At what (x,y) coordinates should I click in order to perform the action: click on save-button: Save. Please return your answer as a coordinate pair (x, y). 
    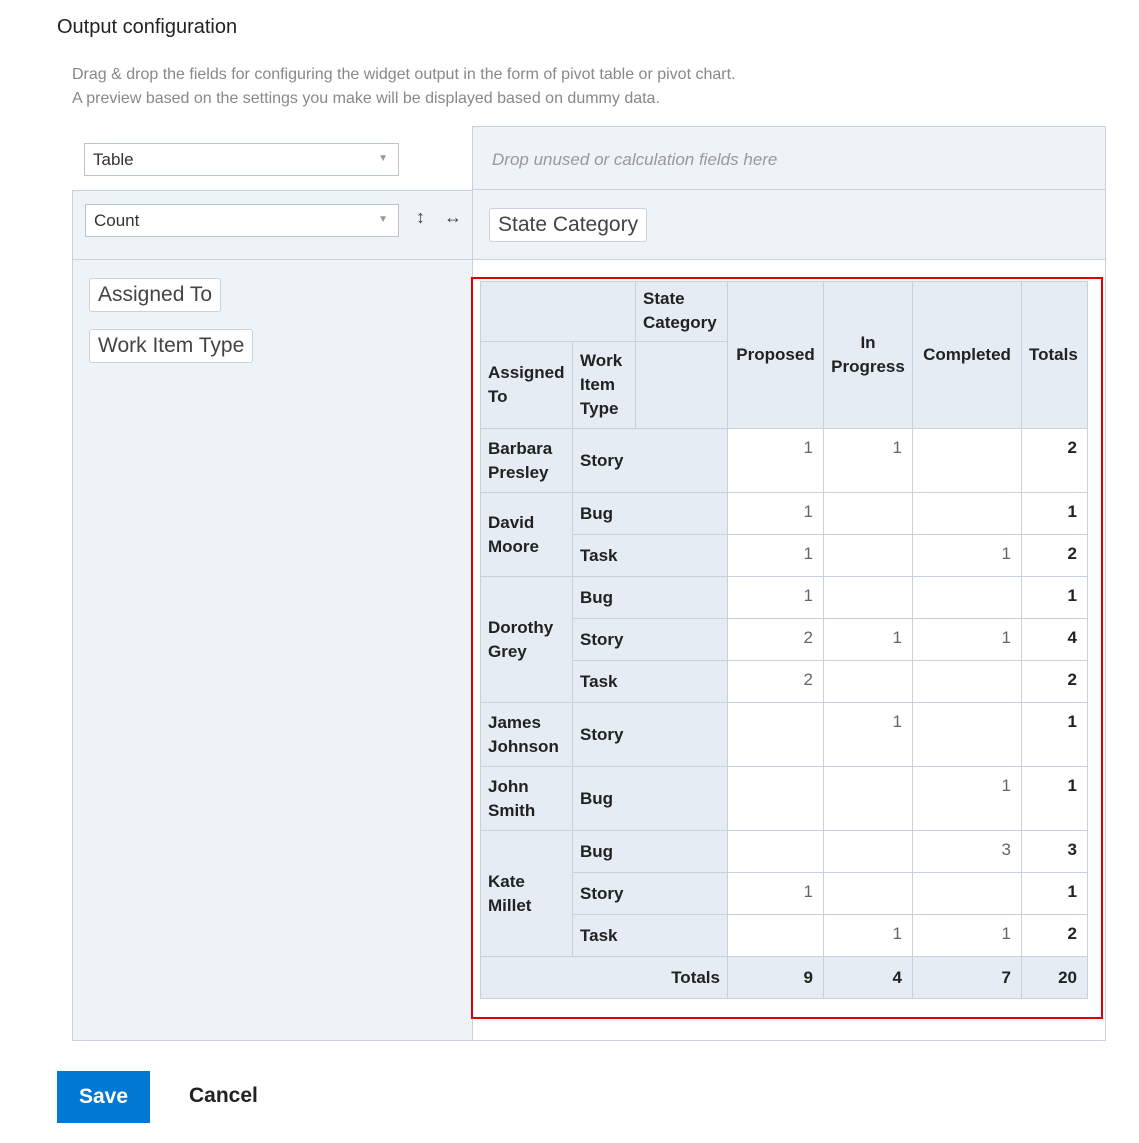
    Looking at the image, I should click on (103, 1097).